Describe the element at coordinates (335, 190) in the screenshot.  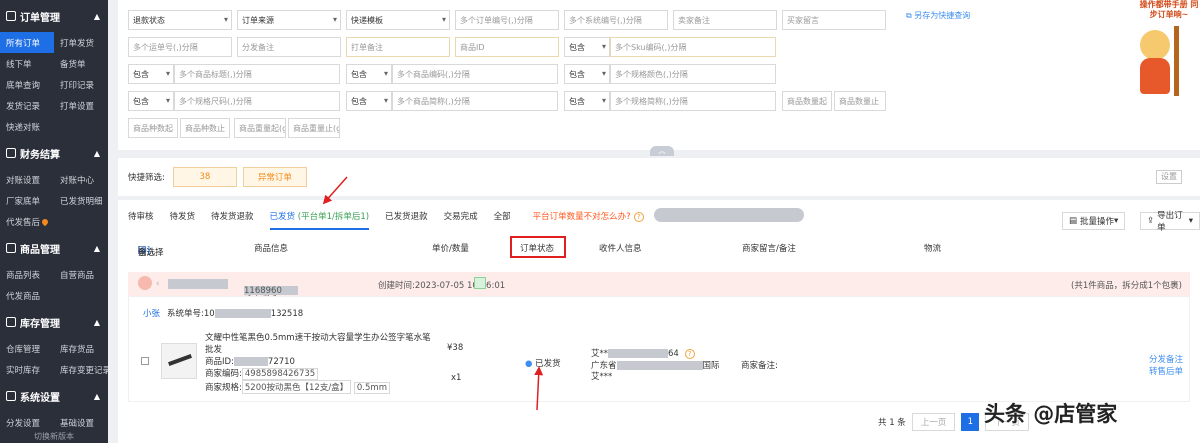
I see `annotation-arrow-tab` at that location.